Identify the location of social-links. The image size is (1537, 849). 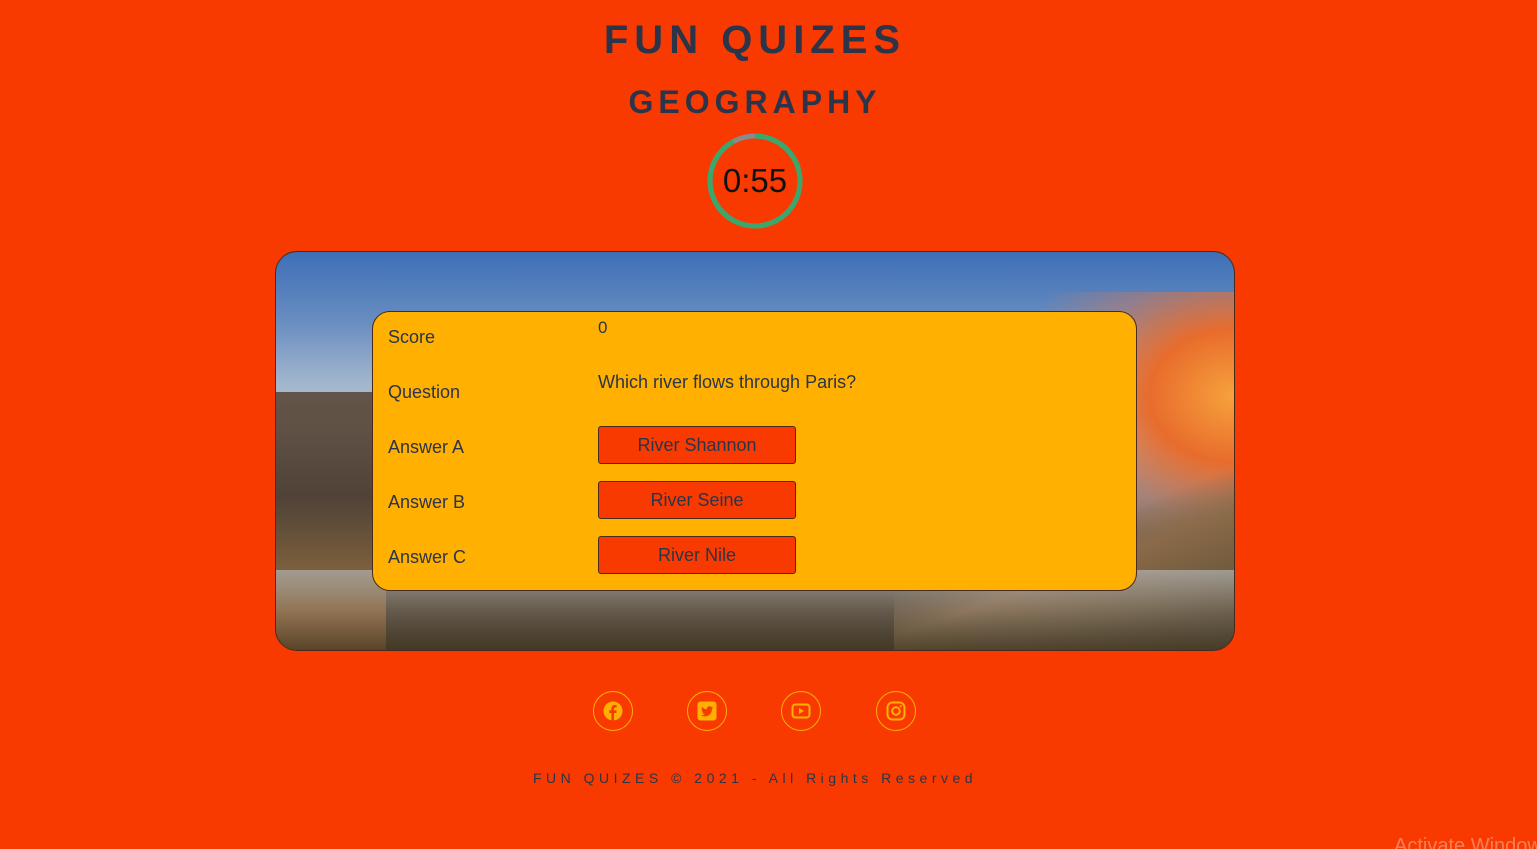
(758, 711).